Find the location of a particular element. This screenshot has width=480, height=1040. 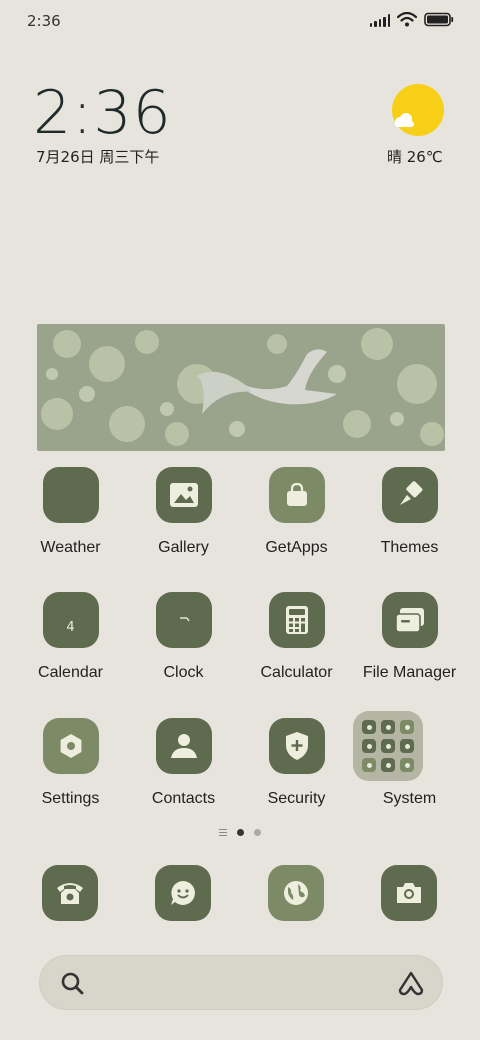

paintbrush-icon is located at coordinates (409, 495).